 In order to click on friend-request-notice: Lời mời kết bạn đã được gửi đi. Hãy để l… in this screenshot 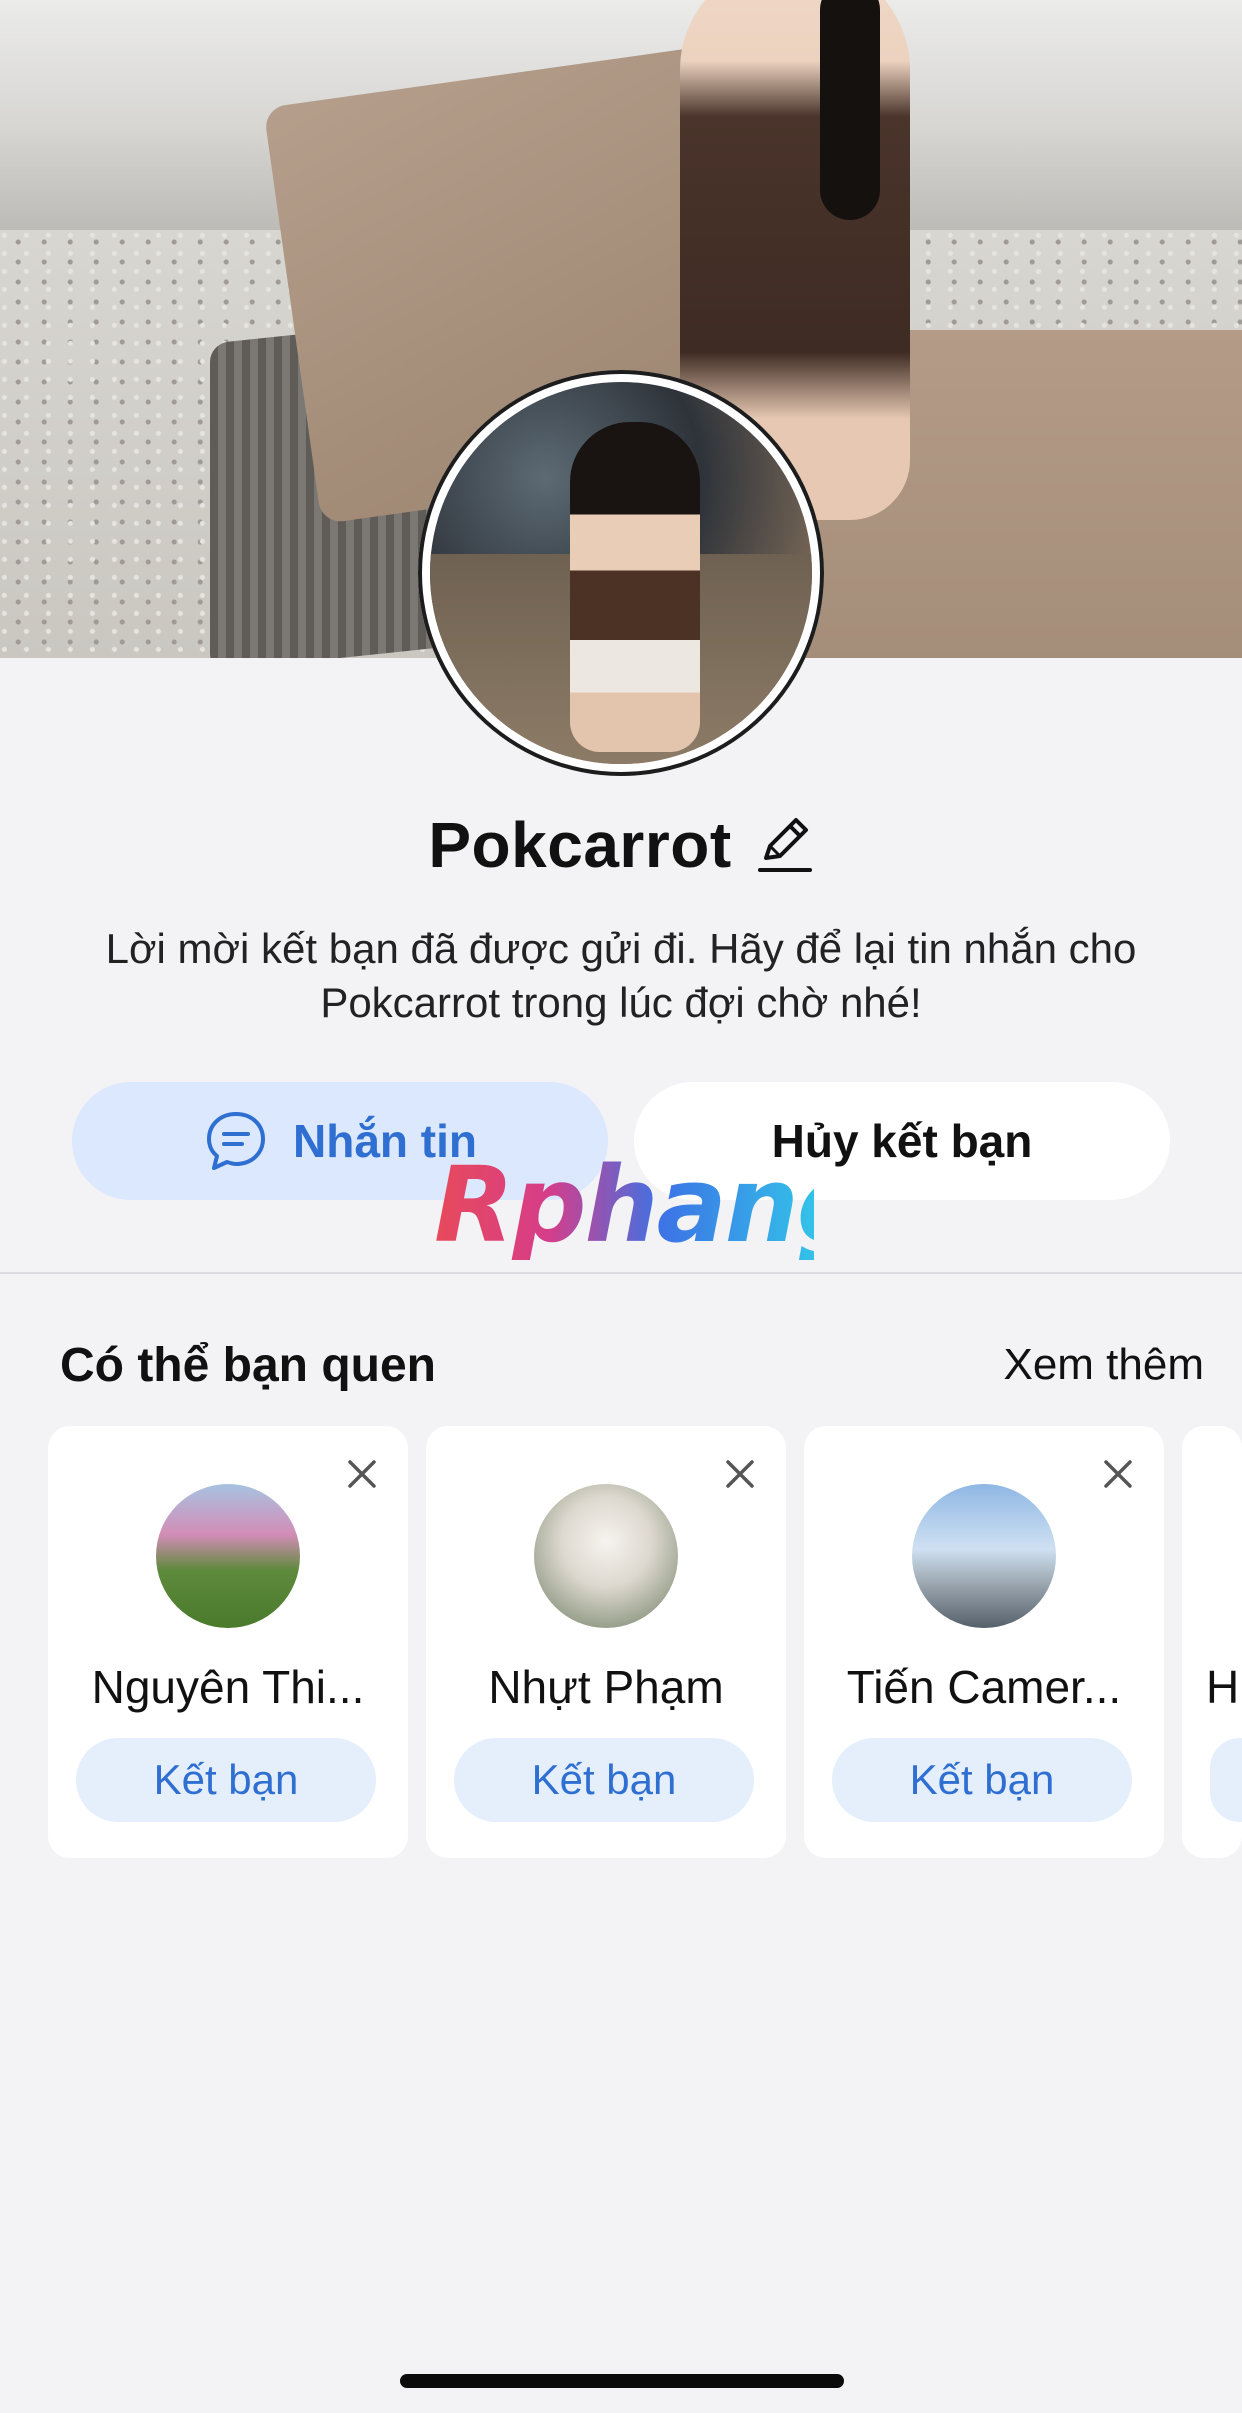, I will do `click(621, 975)`.